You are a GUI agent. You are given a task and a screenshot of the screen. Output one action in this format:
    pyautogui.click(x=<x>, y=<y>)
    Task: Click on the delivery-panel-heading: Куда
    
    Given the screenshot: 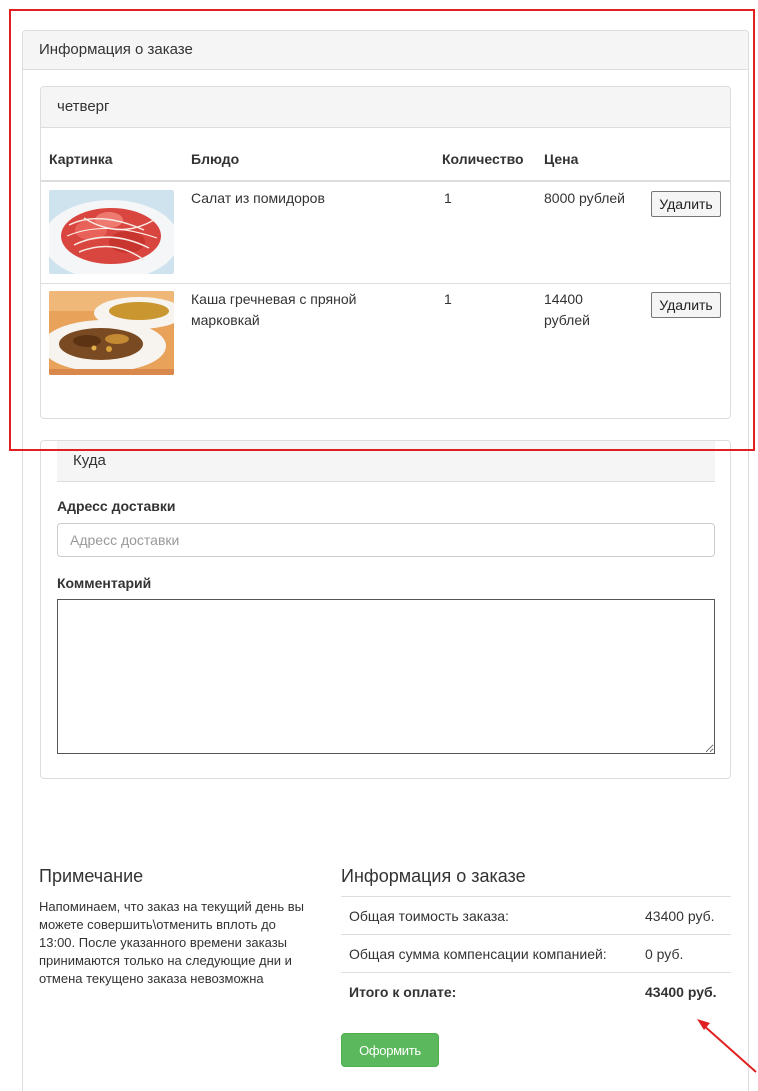 What is the action you would take?
    pyautogui.click(x=386, y=461)
    